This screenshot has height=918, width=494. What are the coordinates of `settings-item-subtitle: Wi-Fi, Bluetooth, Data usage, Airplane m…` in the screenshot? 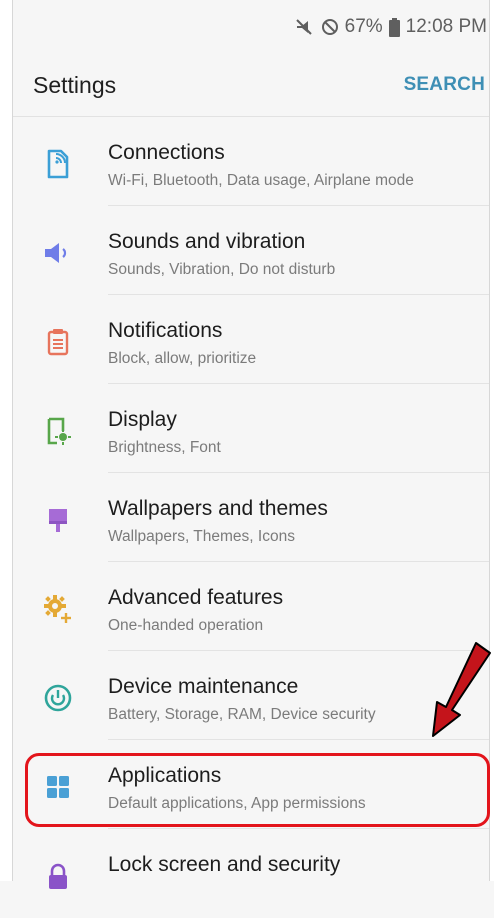 It's located at (261, 180).